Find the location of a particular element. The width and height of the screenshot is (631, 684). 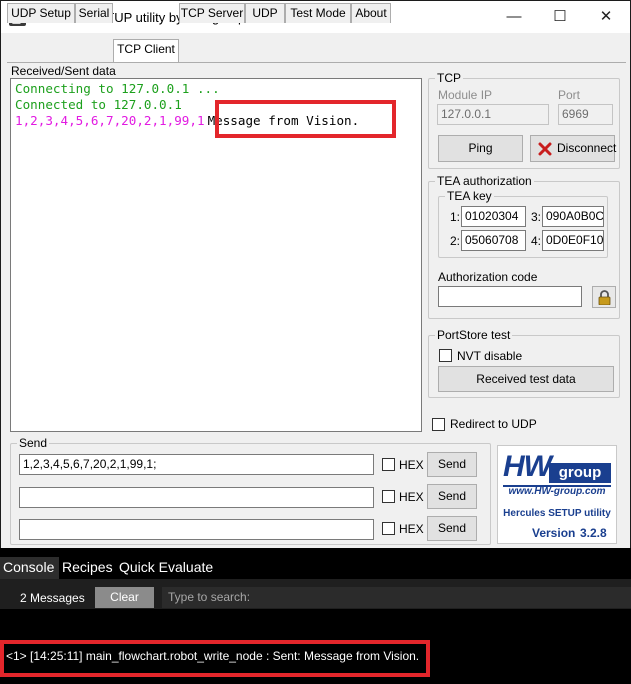

disconnect-x-icon is located at coordinates (545, 149).